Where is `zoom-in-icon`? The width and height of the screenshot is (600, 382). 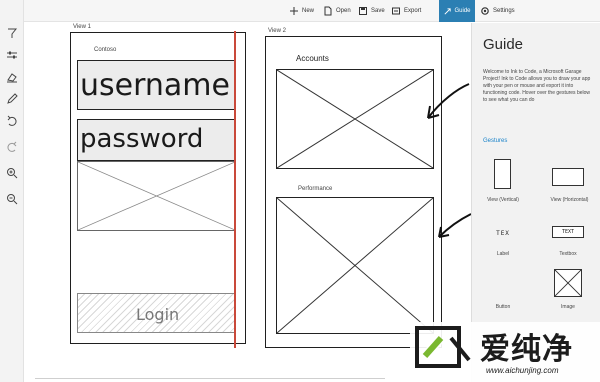
zoom-in-icon is located at coordinates (12, 173).